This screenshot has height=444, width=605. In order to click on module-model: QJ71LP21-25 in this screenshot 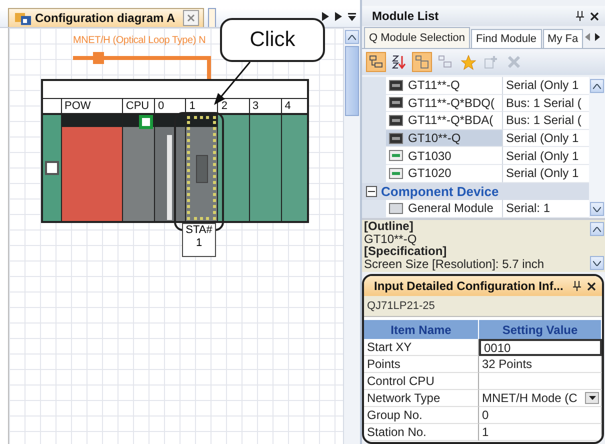, I will do `click(483, 306)`.